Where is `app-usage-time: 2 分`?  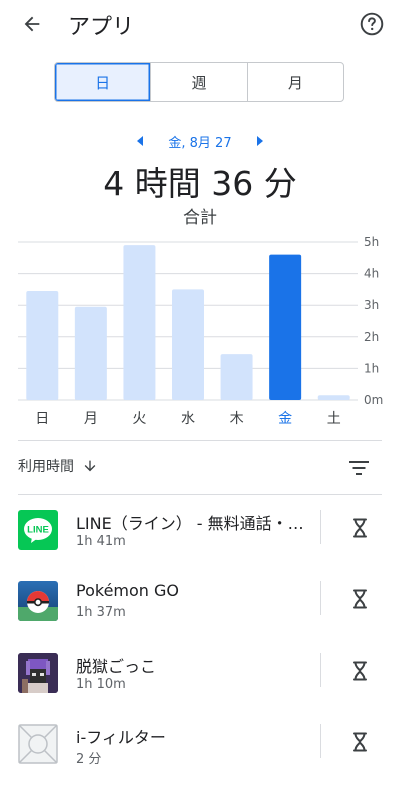
app-usage-time: 2 分 is located at coordinates (89, 759).